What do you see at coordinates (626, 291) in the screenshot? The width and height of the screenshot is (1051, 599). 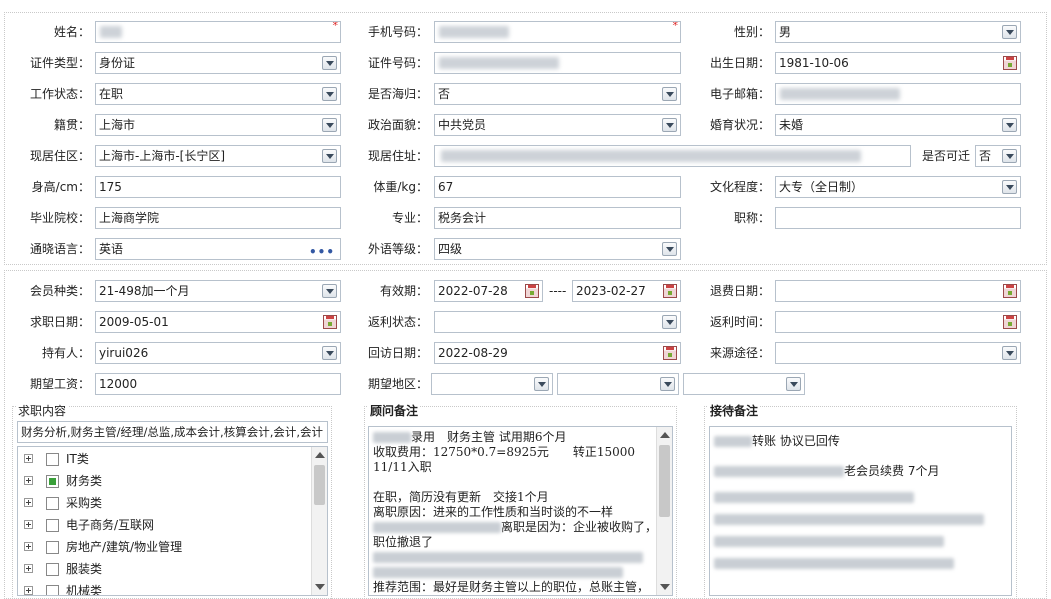 I see `validity-end-input: 2023-02-27` at bounding box center [626, 291].